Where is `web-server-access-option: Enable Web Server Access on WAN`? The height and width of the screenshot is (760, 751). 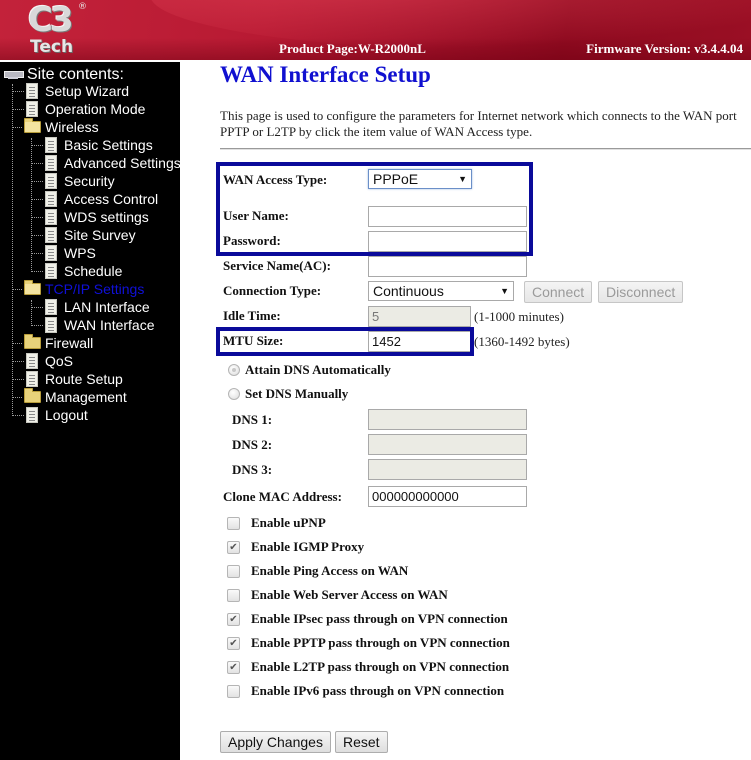
web-server-access-option: Enable Web Server Access on WAN is located at coordinates (337, 595).